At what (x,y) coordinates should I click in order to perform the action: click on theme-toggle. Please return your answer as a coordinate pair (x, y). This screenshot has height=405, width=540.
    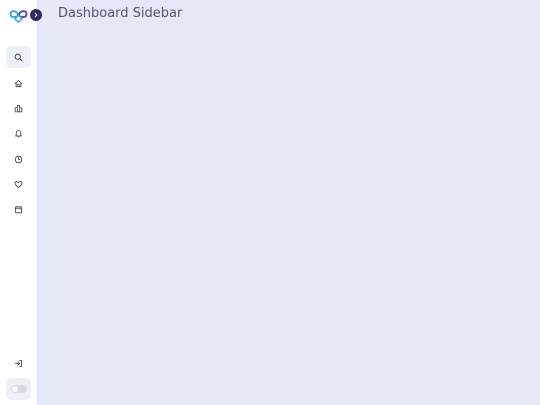
    Looking at the image, I should click on (18, 389).